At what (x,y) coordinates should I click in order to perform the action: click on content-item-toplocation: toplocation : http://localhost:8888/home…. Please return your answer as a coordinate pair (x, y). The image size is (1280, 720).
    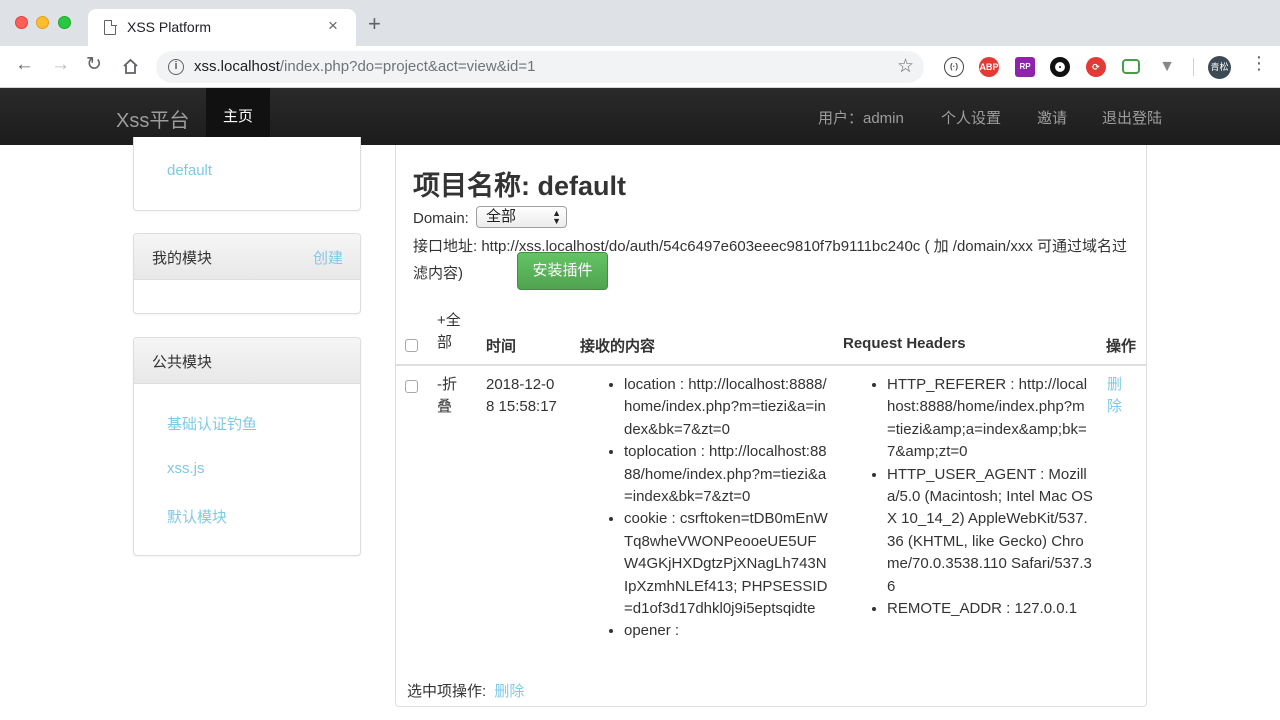
    Looking at the image, I should click on (726, 474).